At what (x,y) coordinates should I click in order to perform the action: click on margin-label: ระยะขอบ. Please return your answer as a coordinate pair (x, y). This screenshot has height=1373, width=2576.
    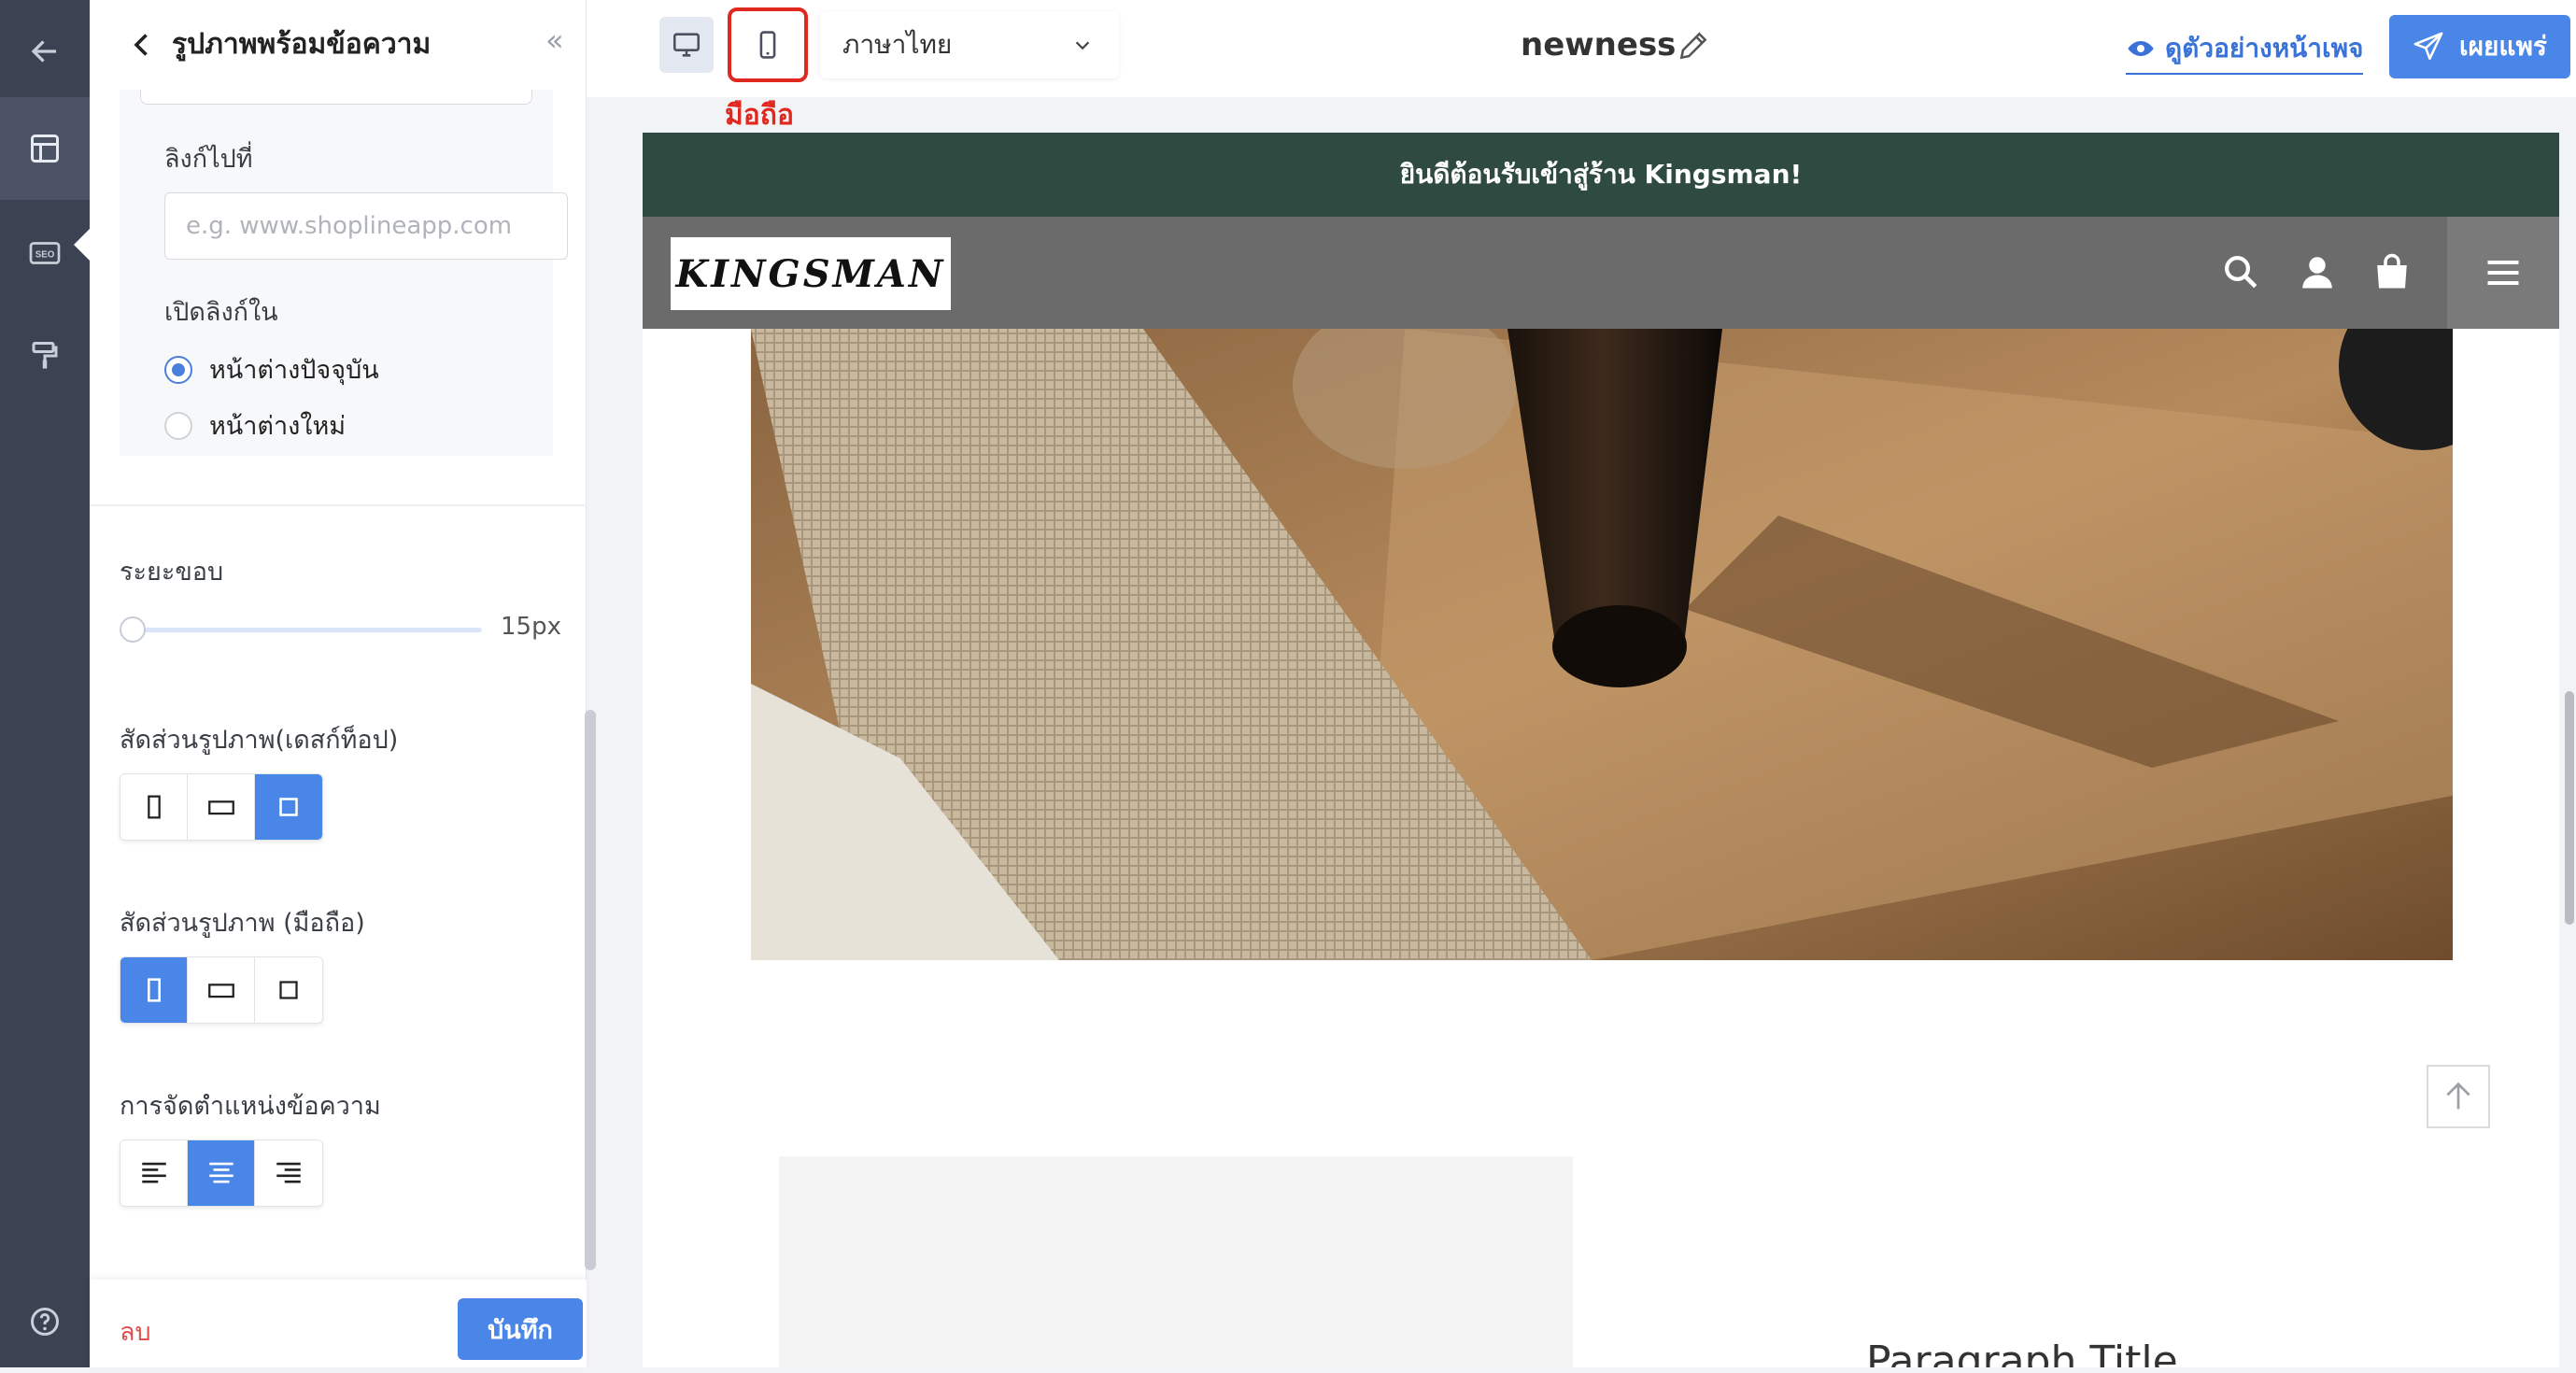
    Looking at the image, I should click on (172, 572).